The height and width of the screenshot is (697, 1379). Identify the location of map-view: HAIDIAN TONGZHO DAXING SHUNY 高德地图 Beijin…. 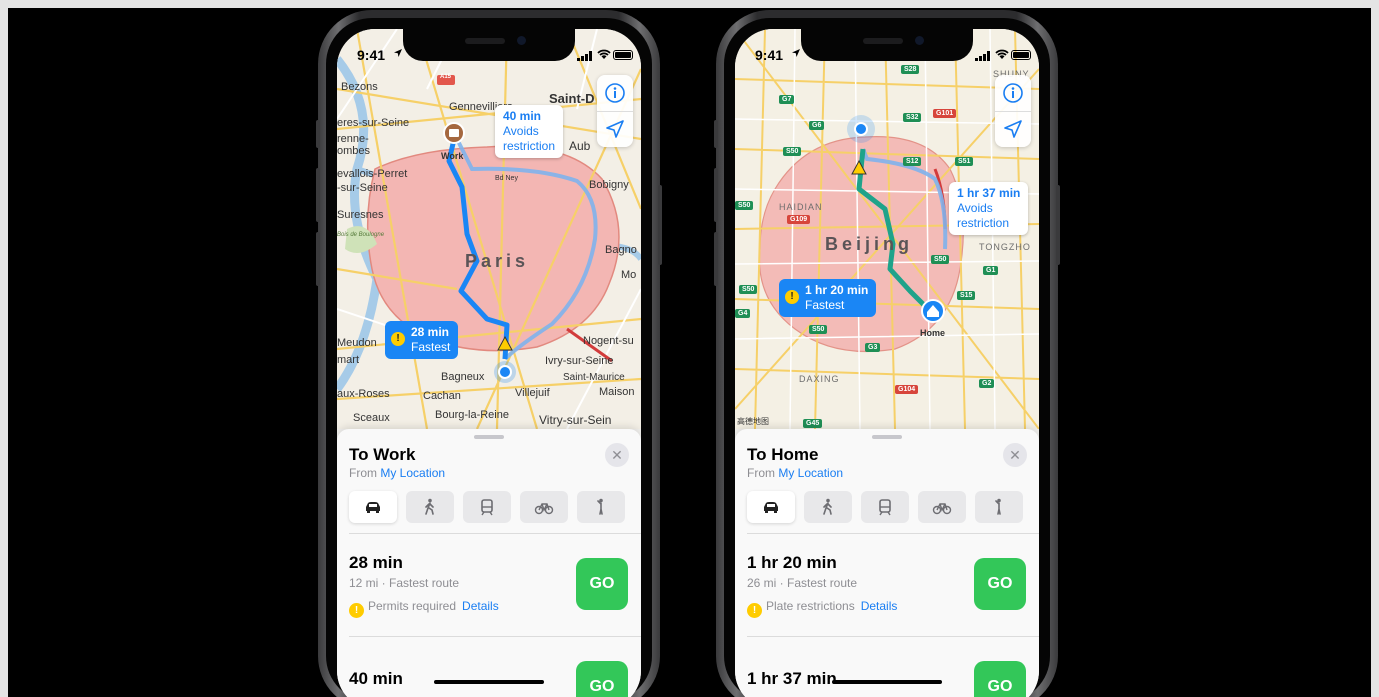
(887, 229).